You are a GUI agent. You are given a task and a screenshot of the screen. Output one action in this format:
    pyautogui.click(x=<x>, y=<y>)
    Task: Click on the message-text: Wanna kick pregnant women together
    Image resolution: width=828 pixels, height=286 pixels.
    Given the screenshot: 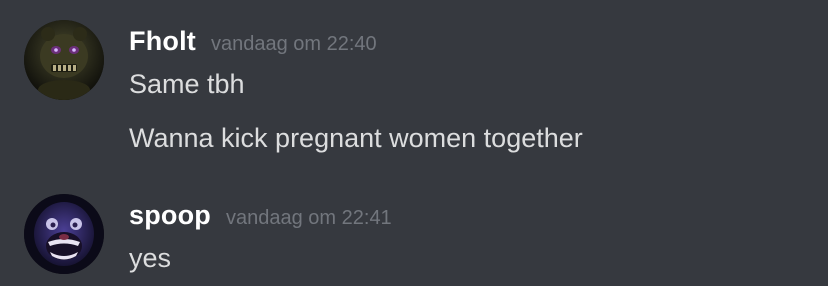 What is the action you would take?
    pyautogui.click(x=356, y=138)
    